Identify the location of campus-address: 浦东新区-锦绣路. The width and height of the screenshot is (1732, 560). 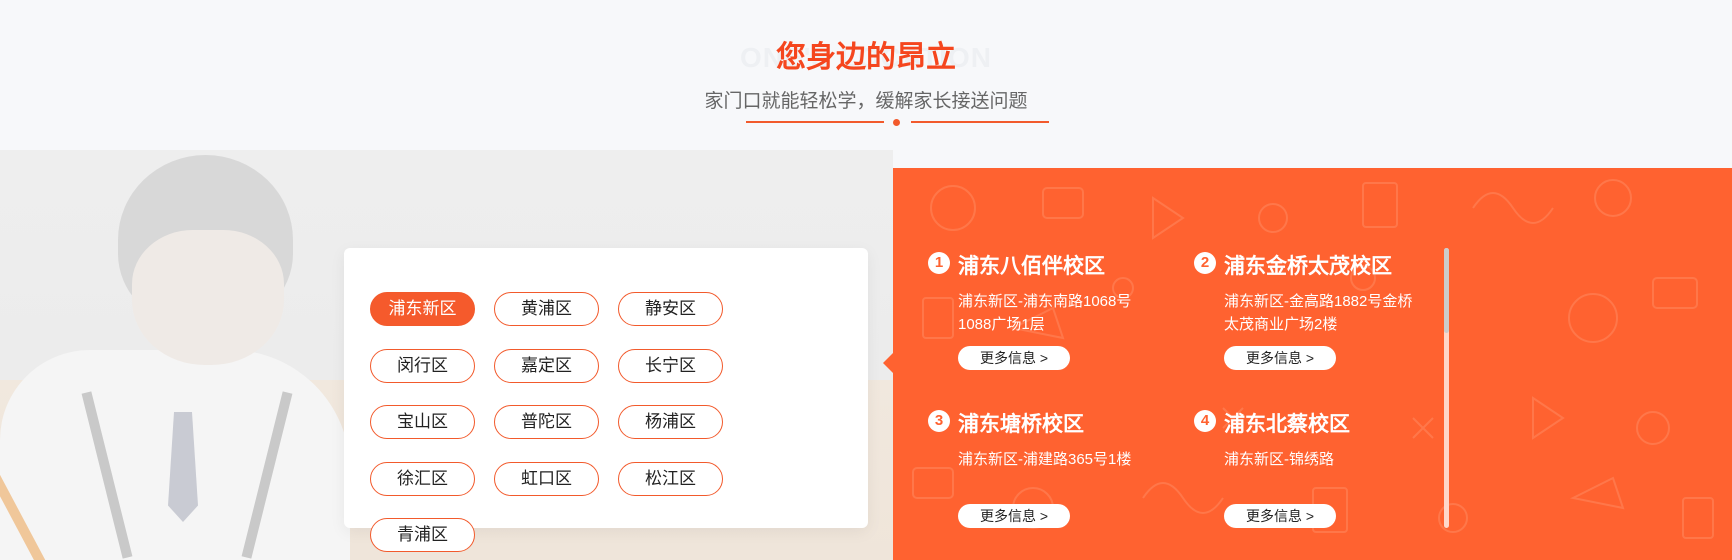
(1279, 459).